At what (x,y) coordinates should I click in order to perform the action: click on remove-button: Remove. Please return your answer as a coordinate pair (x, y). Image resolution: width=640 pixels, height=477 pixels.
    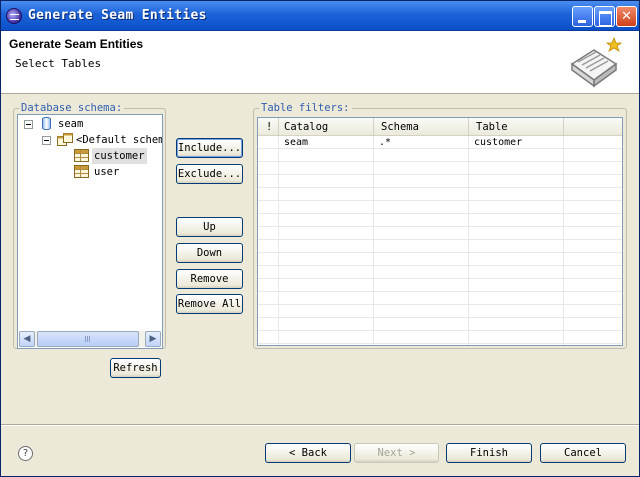
    Looking at the image, I should click on (209, 279).